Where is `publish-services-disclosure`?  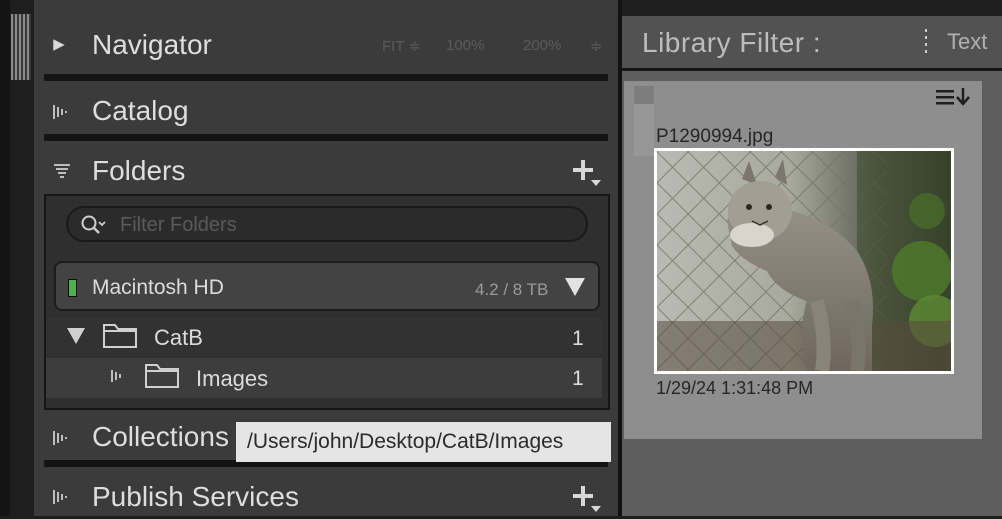 publish-services-disclosure is located at coordinates (62, 499).